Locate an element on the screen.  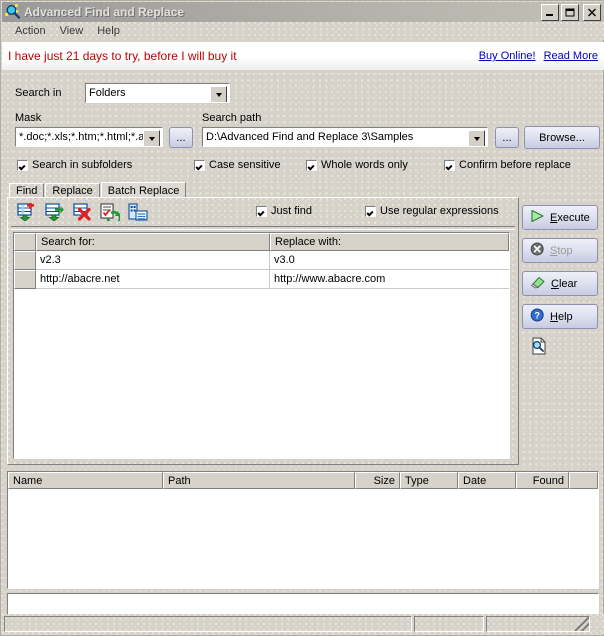
action-buttons-panel: Execute Stop Clear ? Help is located at coordinates (561, 281).